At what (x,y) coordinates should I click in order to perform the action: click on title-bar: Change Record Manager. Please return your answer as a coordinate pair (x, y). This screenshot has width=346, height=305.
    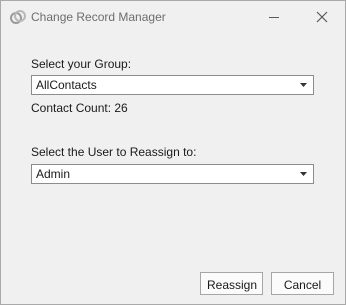
    Looking at the image, I should click on (173, 17).